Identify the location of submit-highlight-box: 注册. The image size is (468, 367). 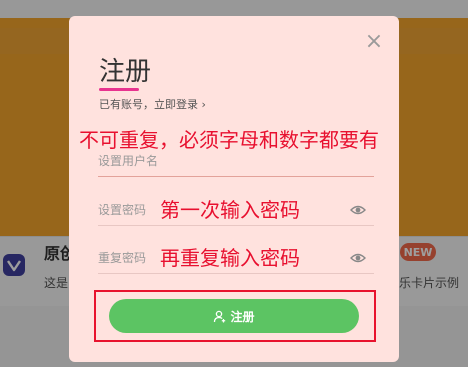
(235, 316).